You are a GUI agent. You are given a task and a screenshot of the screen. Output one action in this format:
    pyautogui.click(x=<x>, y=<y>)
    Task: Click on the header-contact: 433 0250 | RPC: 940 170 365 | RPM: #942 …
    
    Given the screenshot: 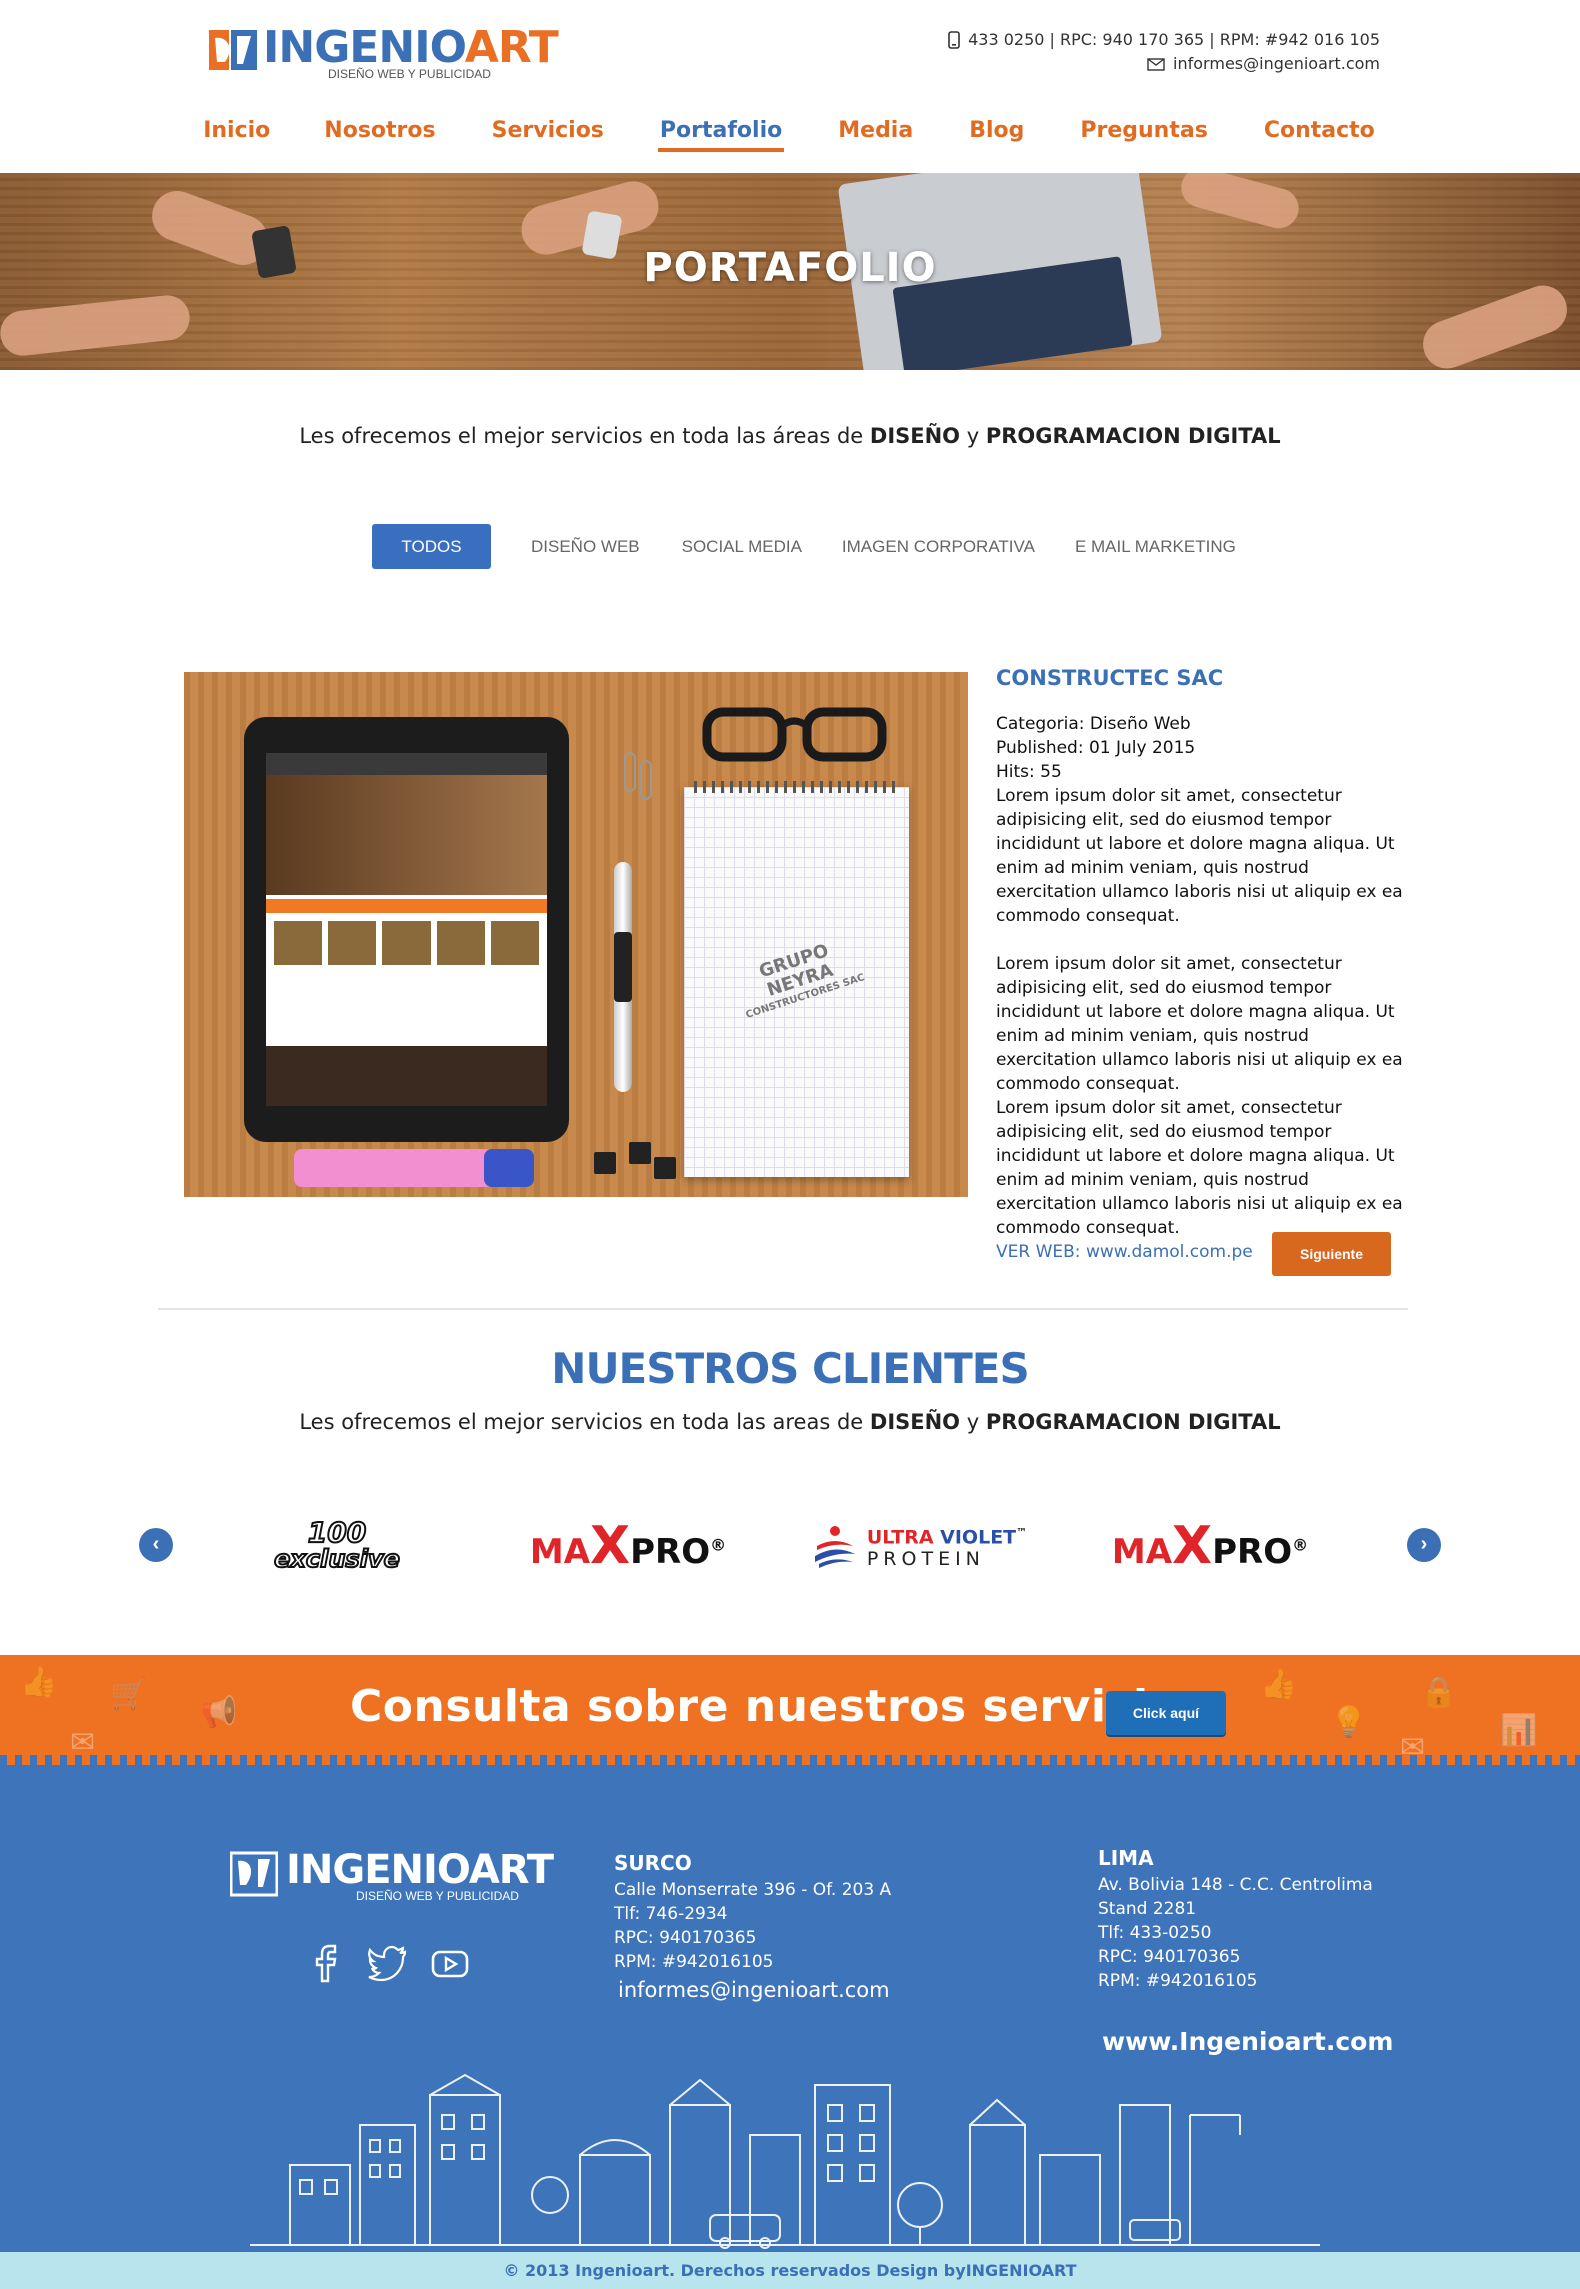 What is the action you would take?
    pyautogui.click(x=1164, y=52)
    